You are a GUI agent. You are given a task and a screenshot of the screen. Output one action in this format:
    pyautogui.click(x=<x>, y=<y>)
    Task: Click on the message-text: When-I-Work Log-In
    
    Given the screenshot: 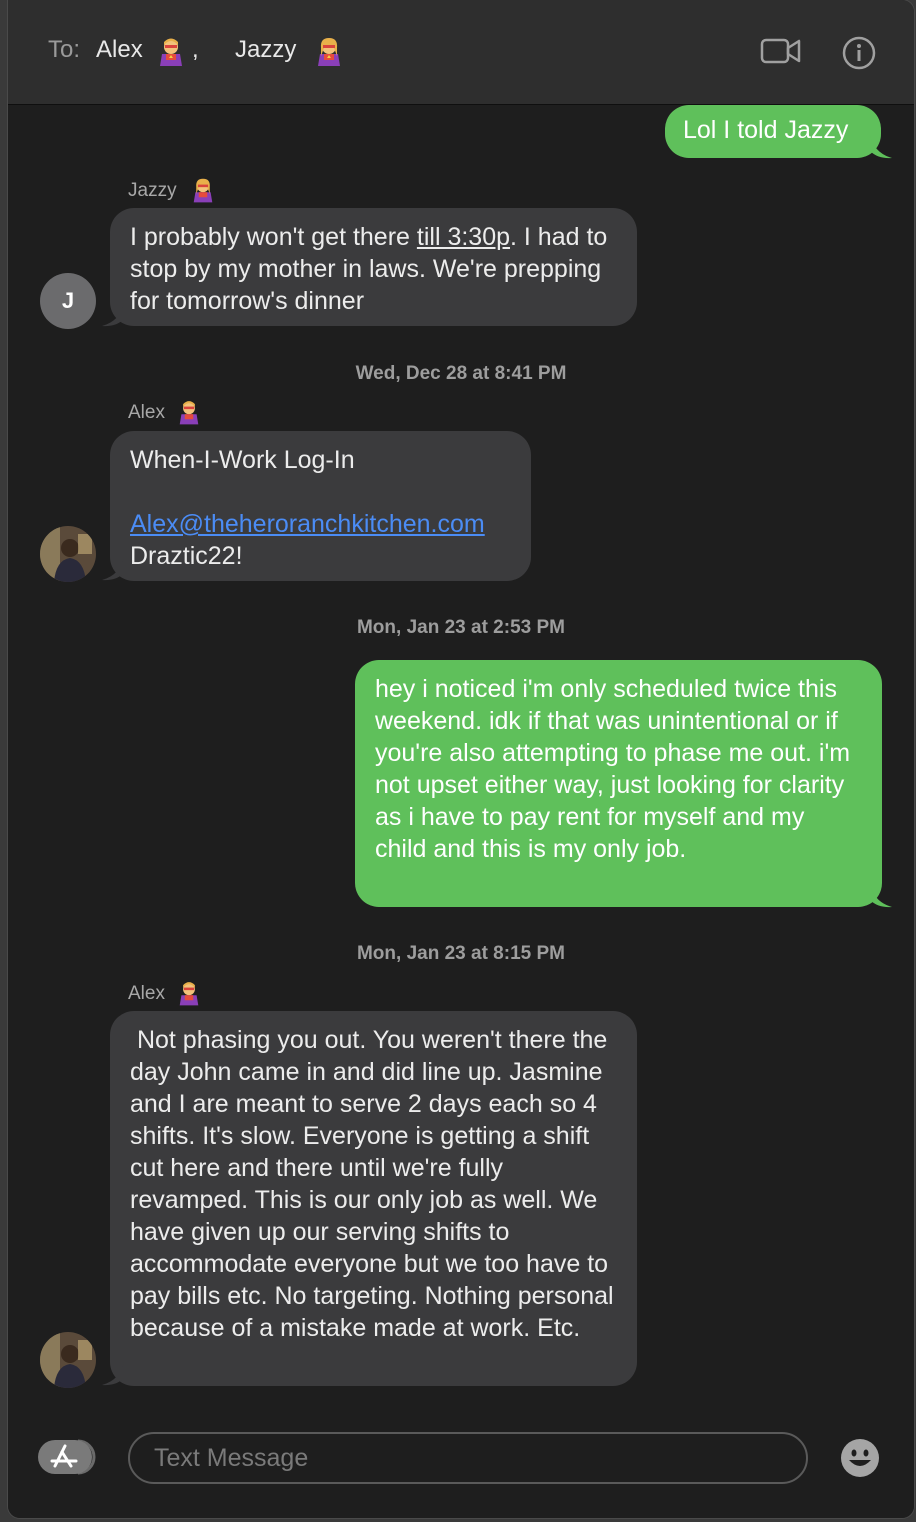 What is the action you would take?
    pyautogui.click(x=242, y=460)
    